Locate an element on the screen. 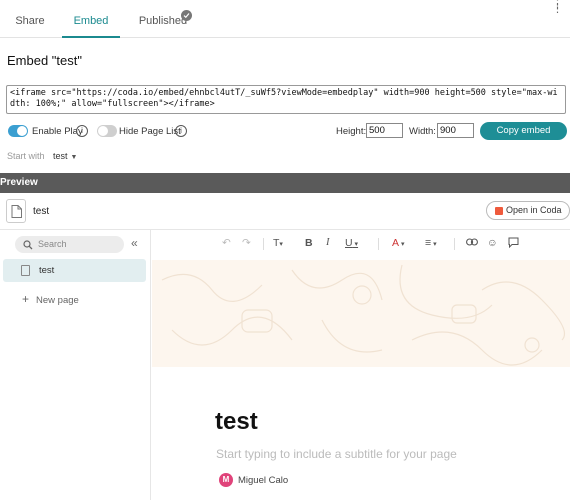 The height and width of the screenshot is (500, 570). embed-title: Embed "test" is located at coordinates (44, 60).